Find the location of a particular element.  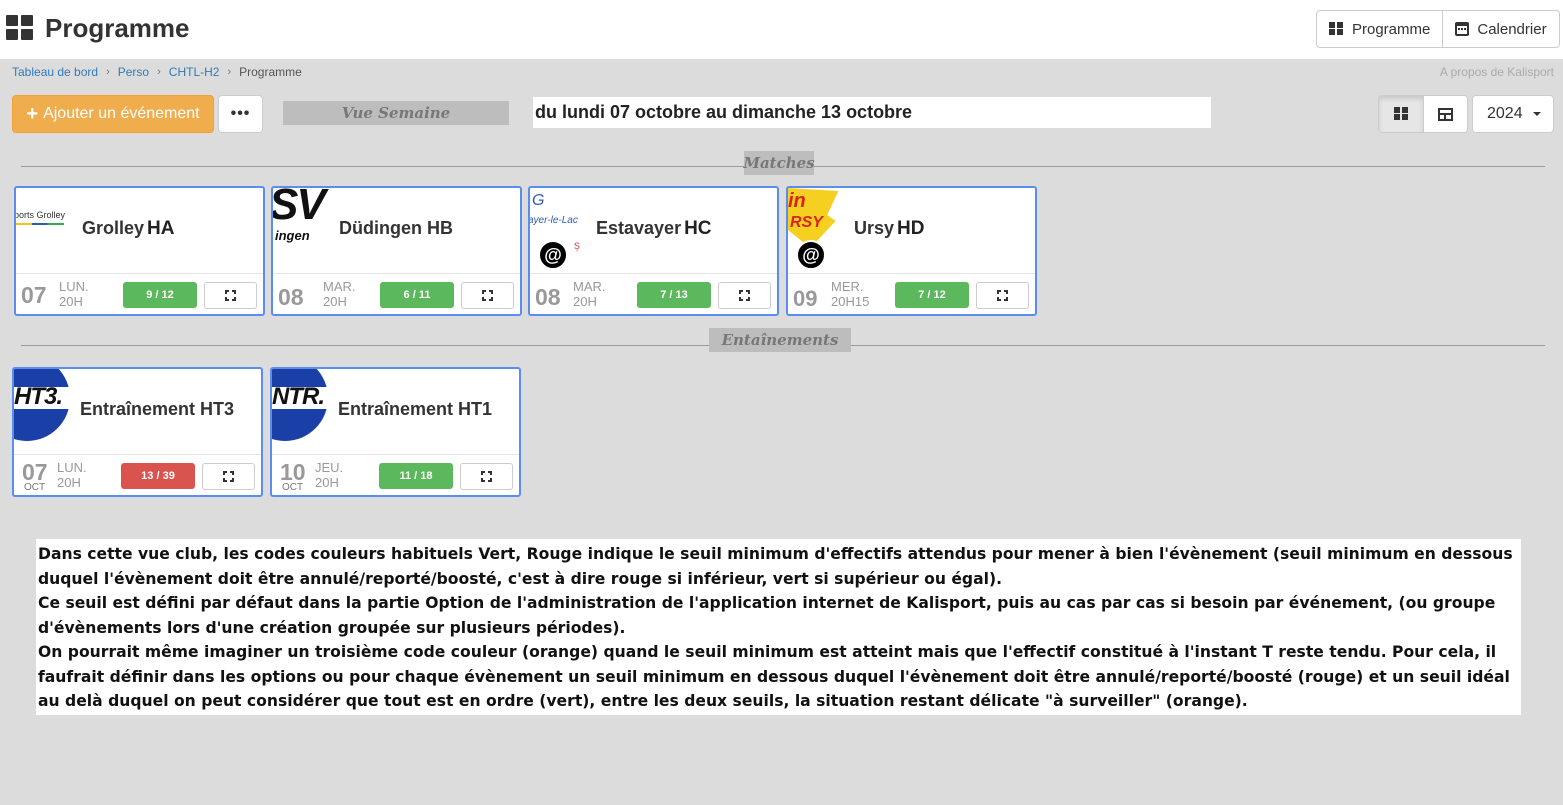

team-code: HC is located at coordinates (698, 228).